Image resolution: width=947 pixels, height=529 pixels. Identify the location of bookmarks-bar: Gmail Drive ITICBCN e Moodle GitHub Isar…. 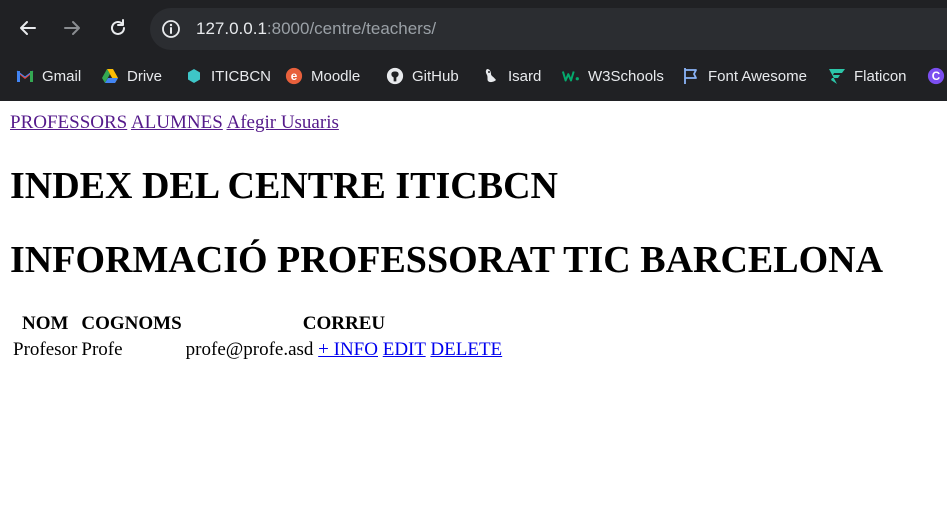
(473, 76).